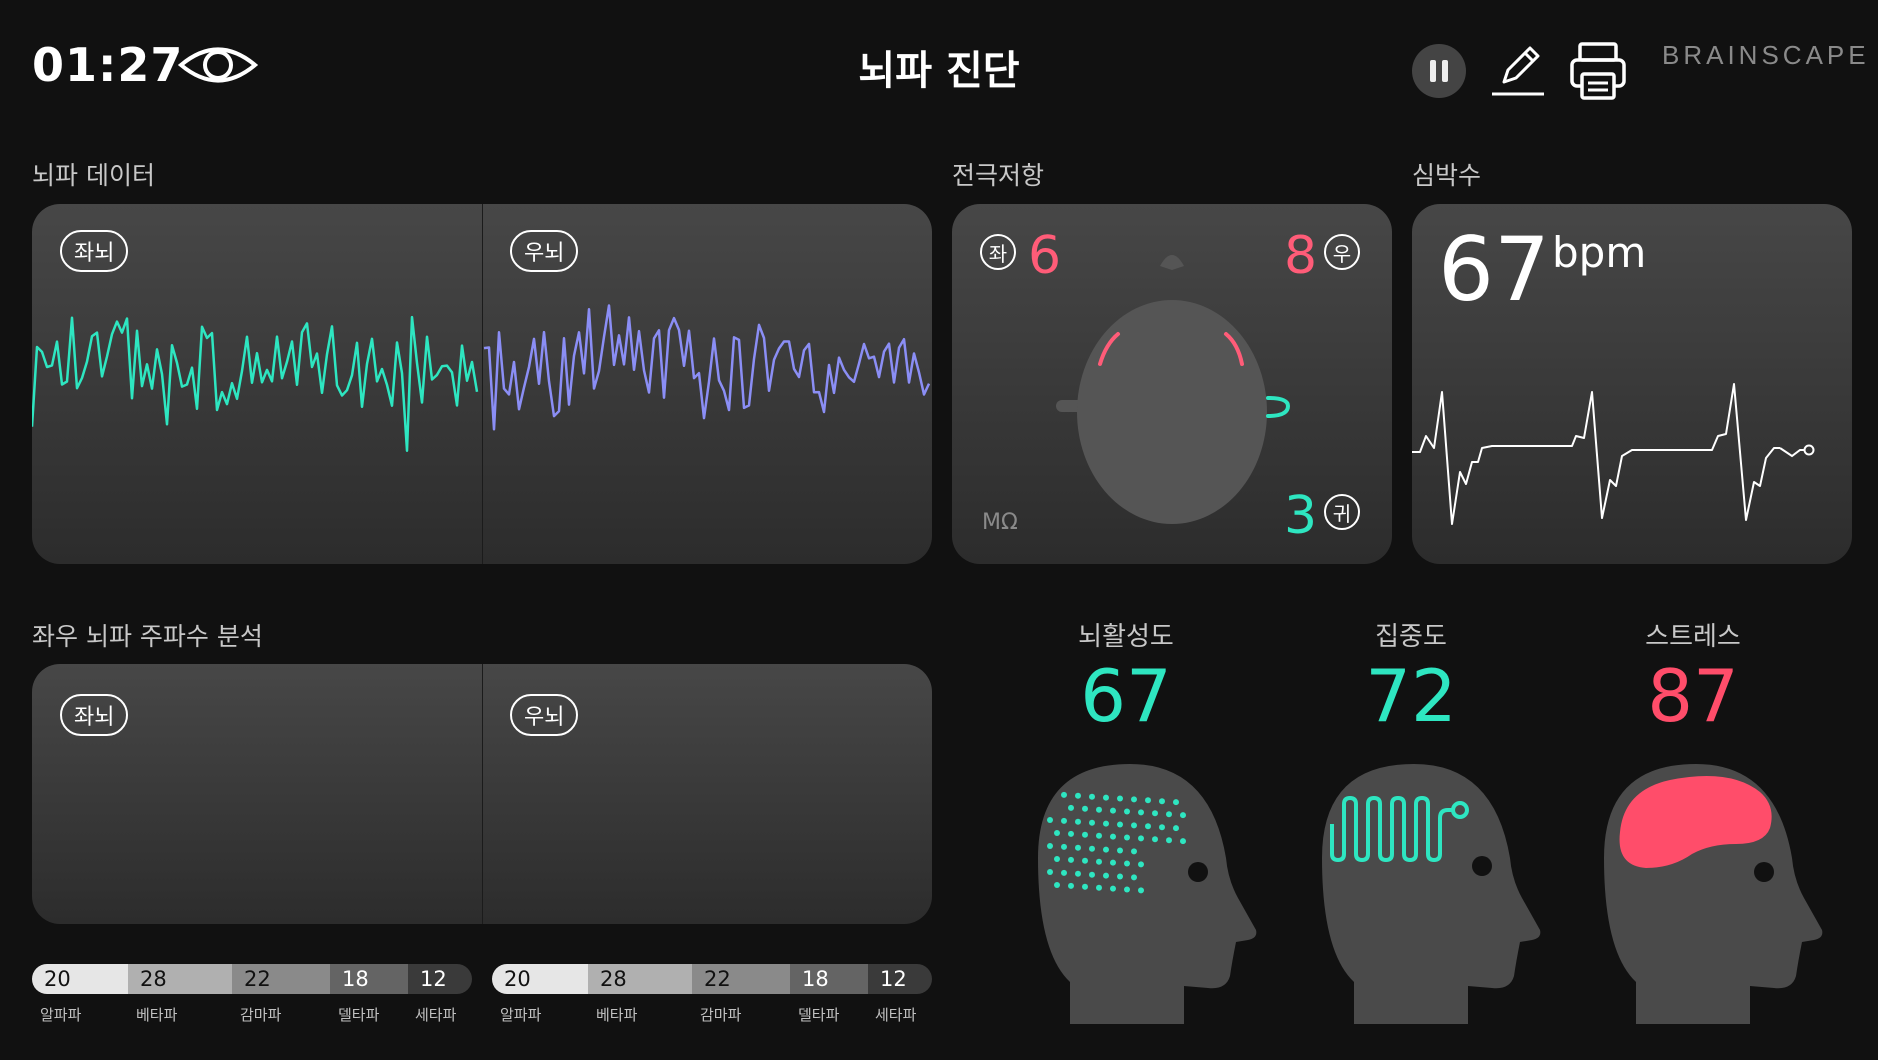 The image size is (1878, 1060). I want to click on left-band-bar: 20 28 22 18 12, so click(252, 979).